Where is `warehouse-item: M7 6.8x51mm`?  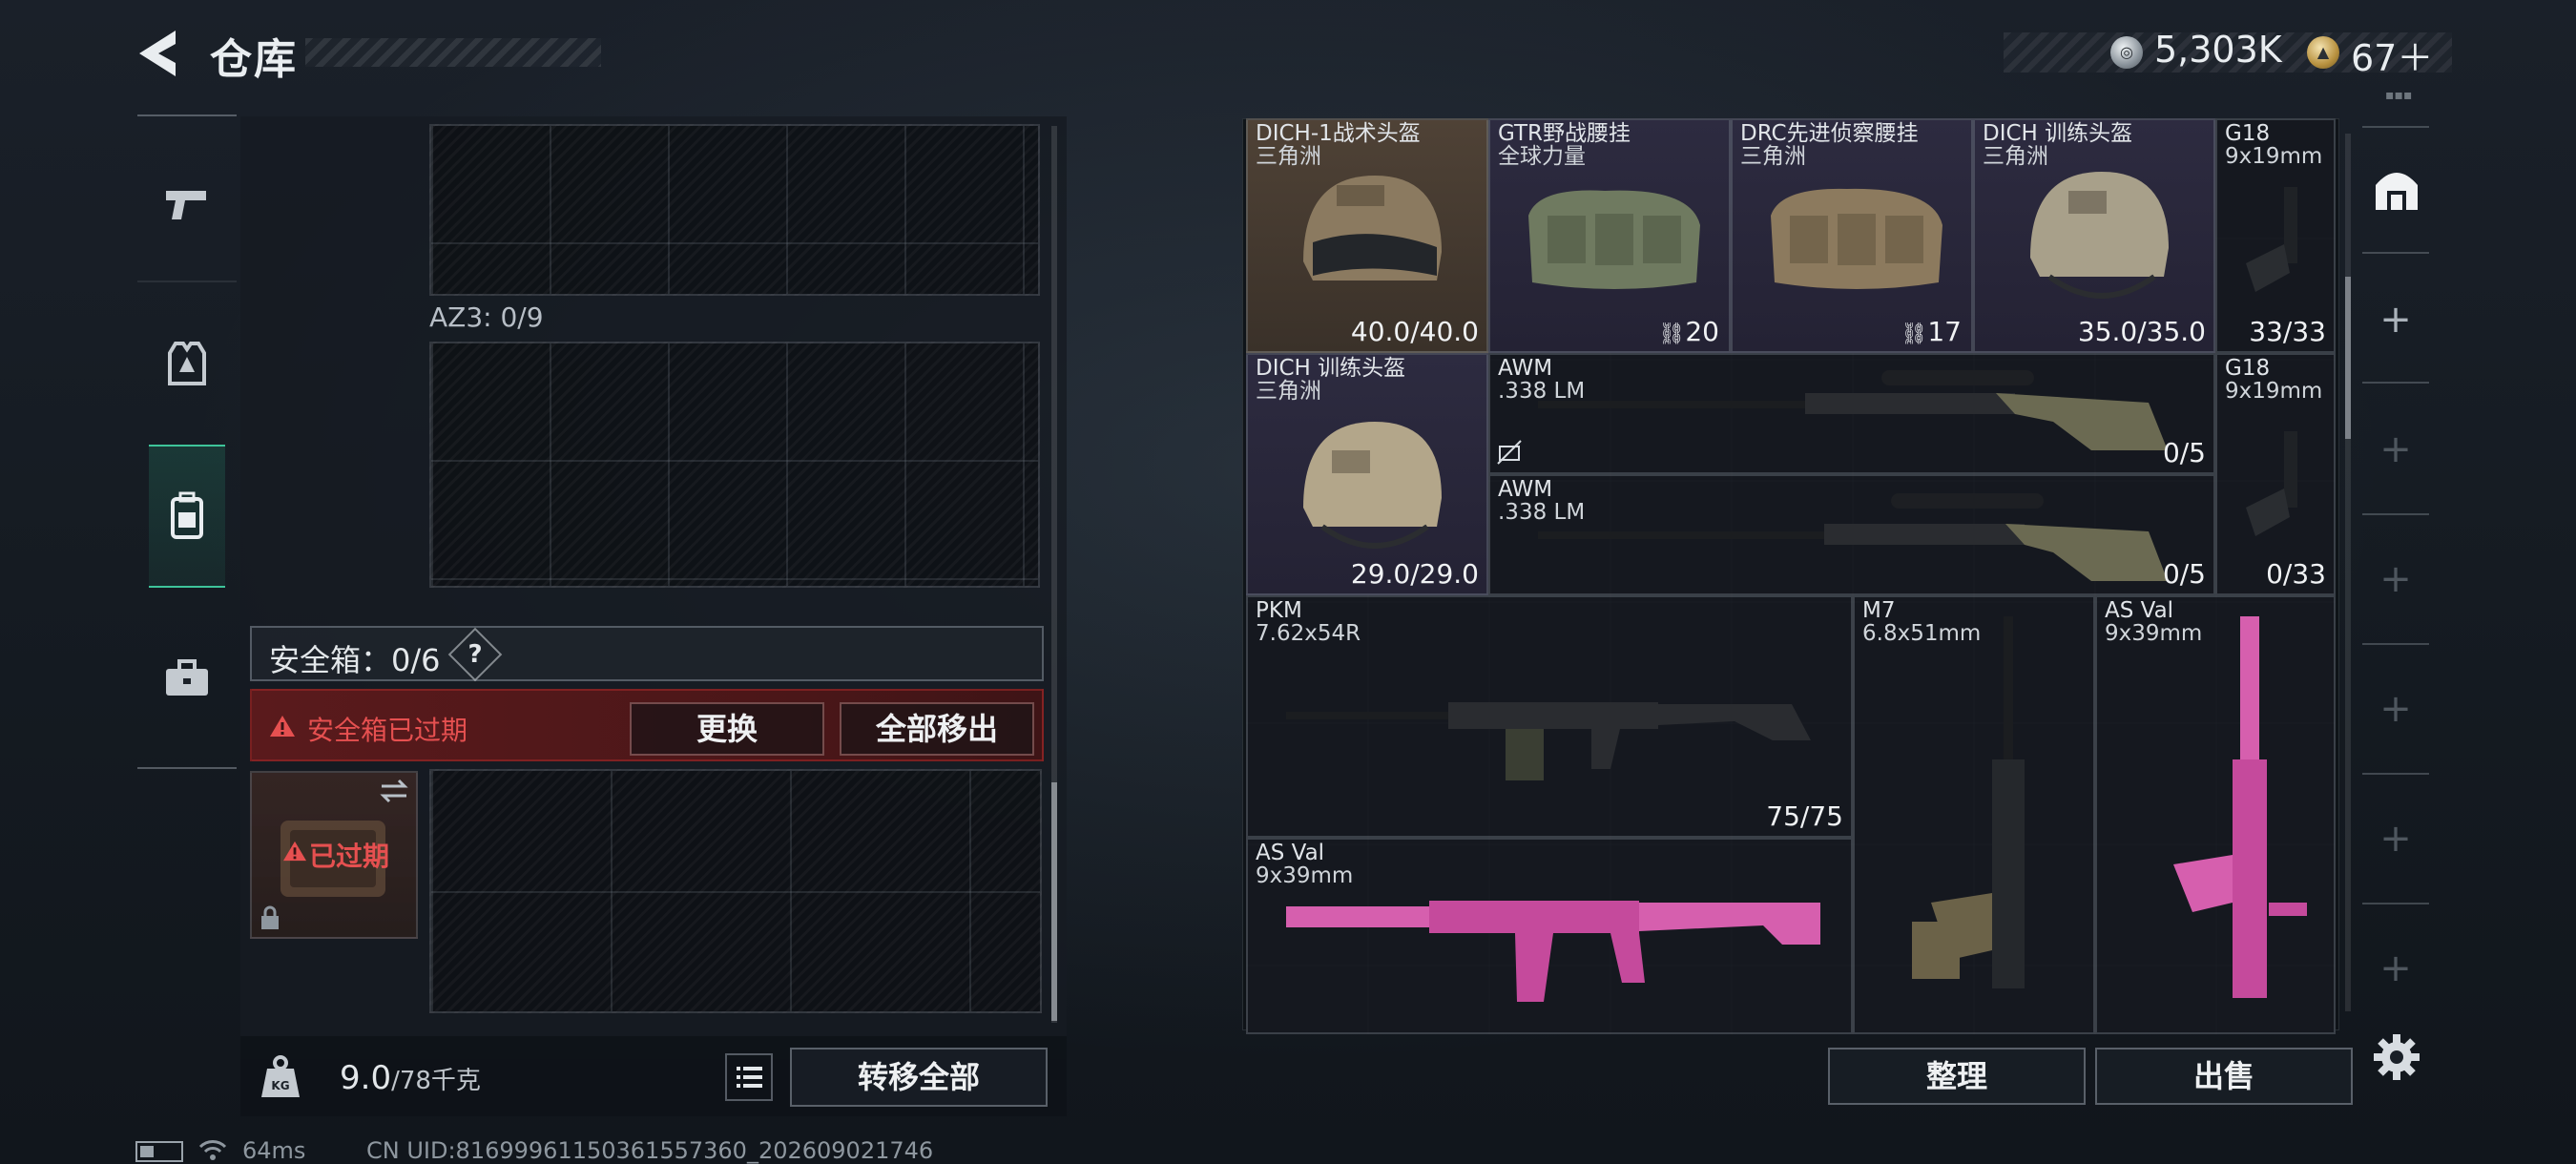
warehouse-item: M7 6.8x51mm is located at coordinates (1974, 815).